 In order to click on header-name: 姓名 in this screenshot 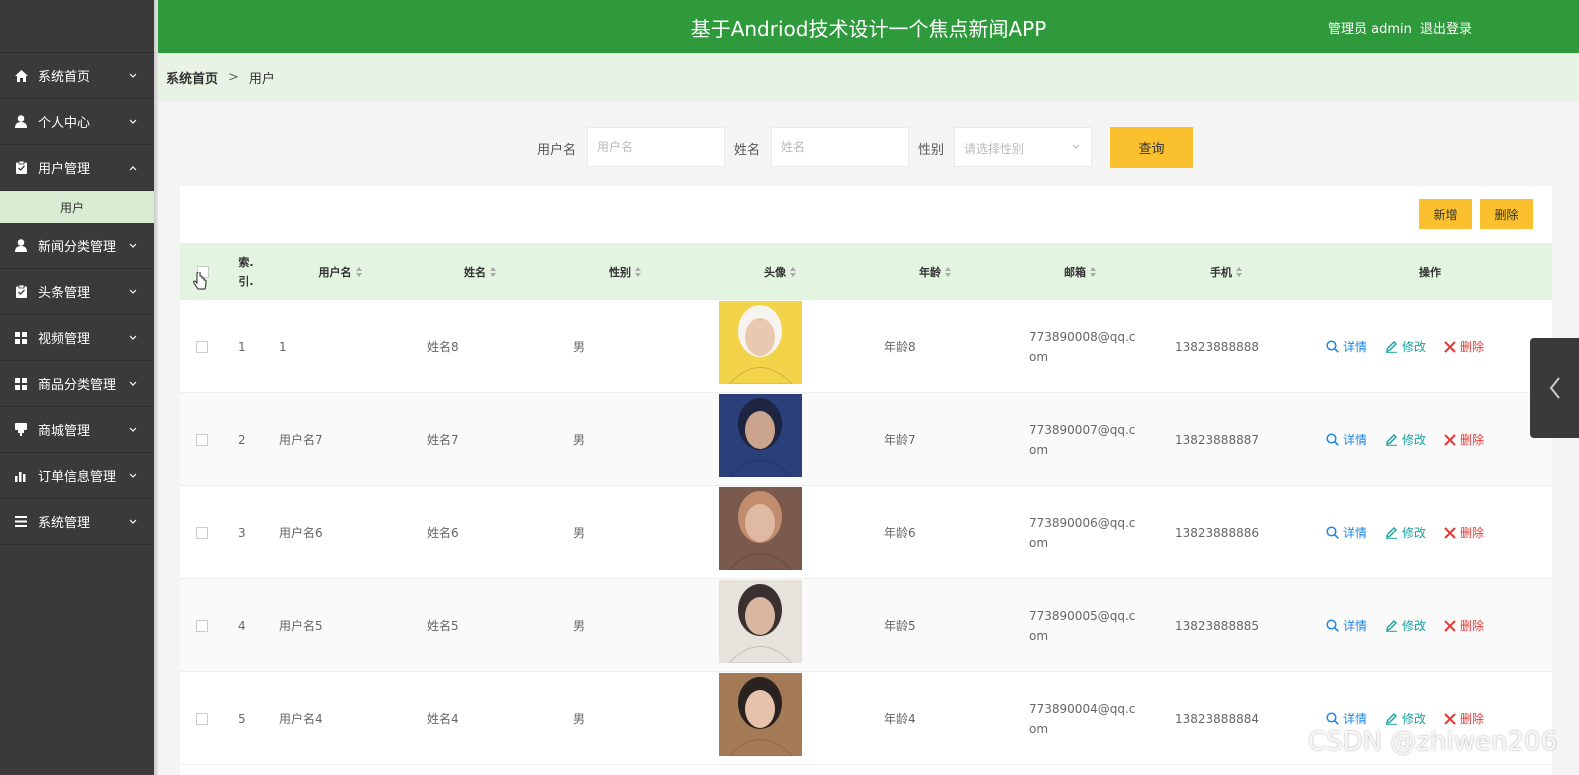, I will do `click(480, 271)`.